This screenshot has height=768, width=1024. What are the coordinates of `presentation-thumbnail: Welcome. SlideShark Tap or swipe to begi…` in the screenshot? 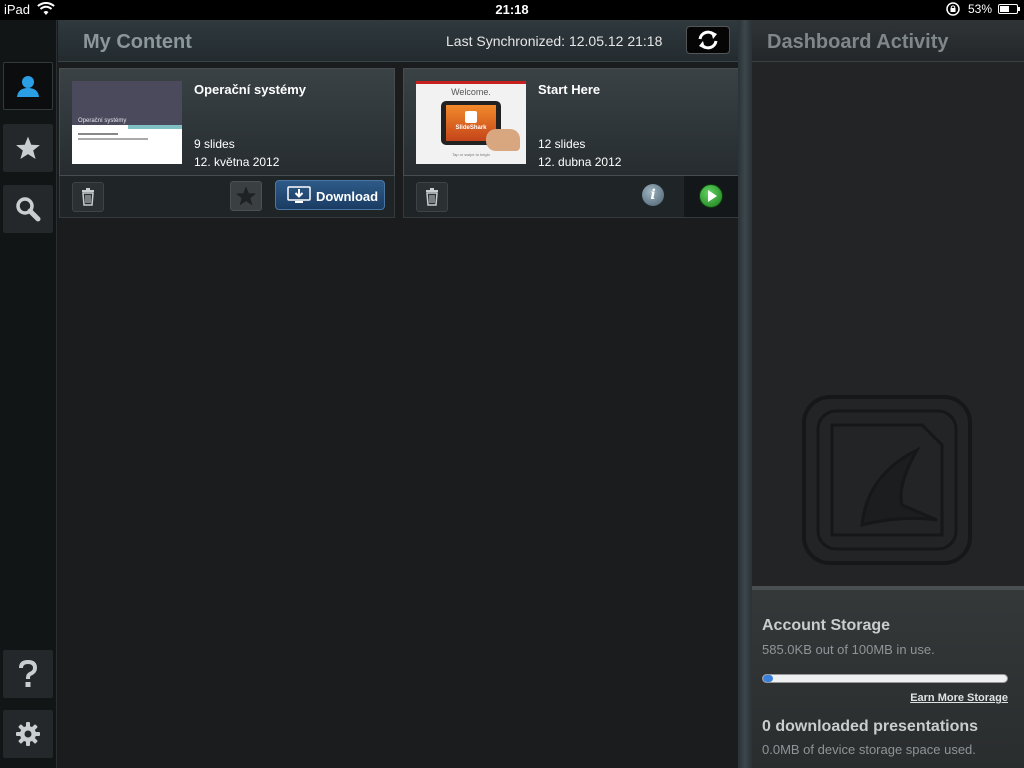 It's located at (471, 122).